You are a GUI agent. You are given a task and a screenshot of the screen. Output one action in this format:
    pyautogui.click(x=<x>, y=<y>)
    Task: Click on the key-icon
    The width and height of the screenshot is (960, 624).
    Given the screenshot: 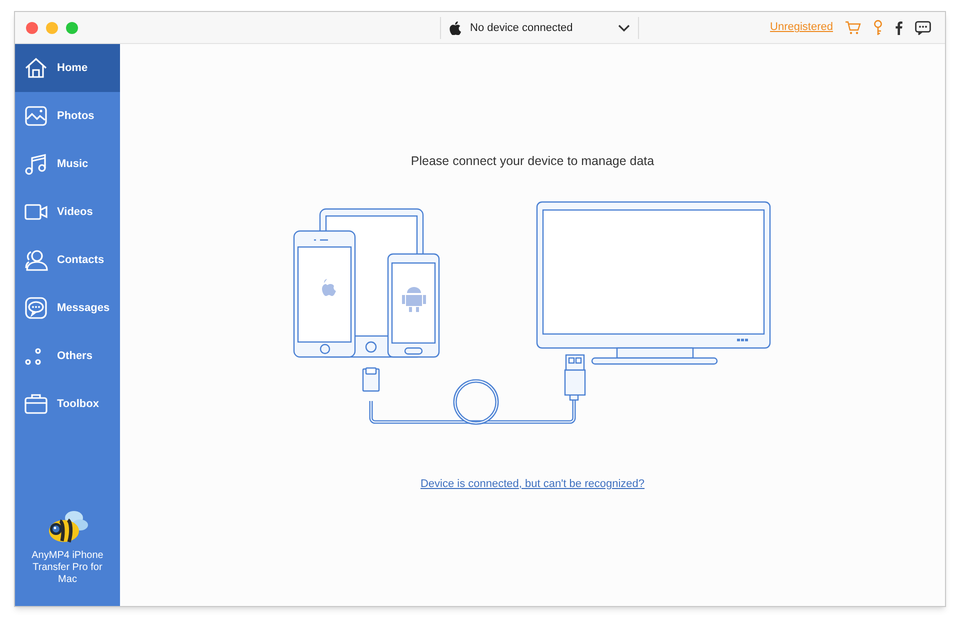 What is the action you would take?
    pyautogui.click(x=878, y=28)
    